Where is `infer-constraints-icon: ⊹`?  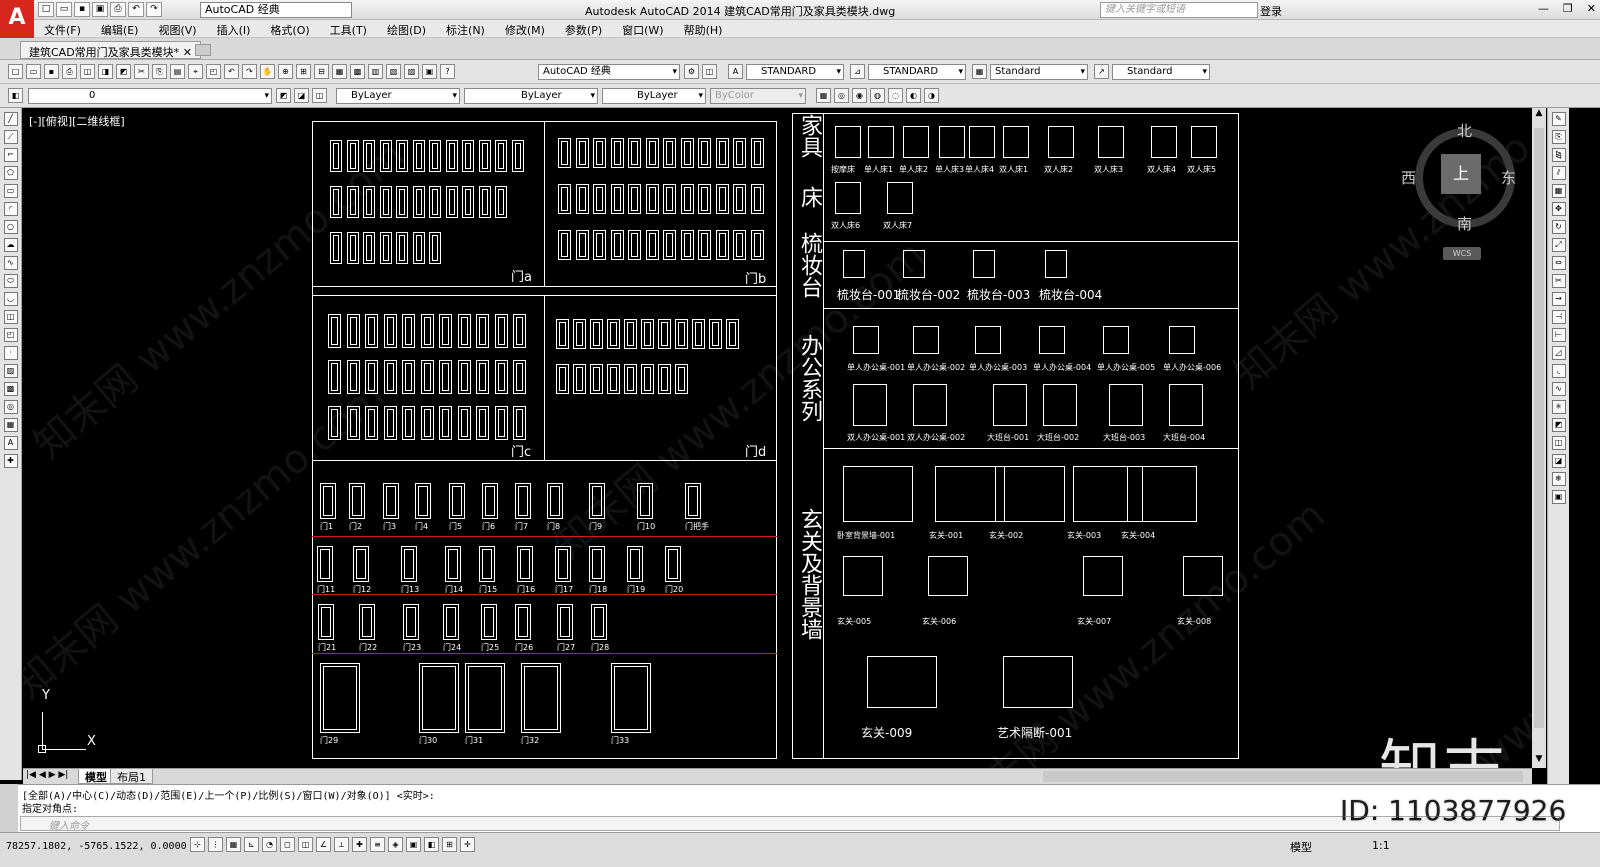 infer-constraints-icon: ⊹ is located at coordinates (197, 844).